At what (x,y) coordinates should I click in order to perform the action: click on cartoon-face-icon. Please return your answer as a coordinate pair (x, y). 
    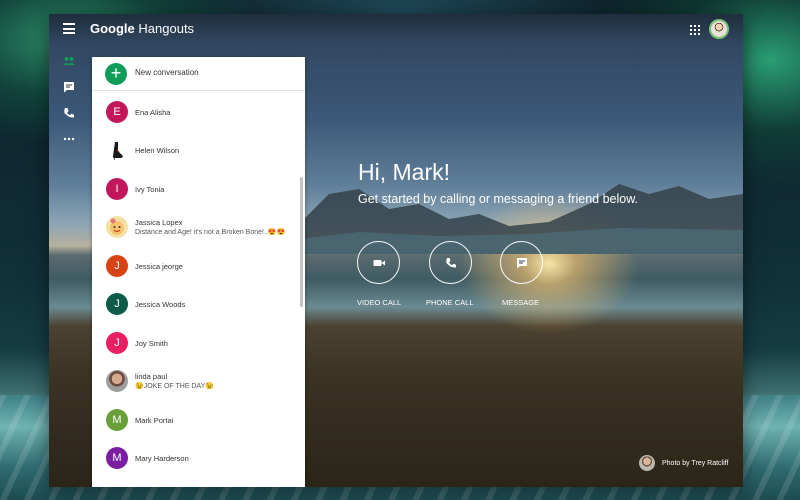
    Looking at the image, I should click on (117, 226).